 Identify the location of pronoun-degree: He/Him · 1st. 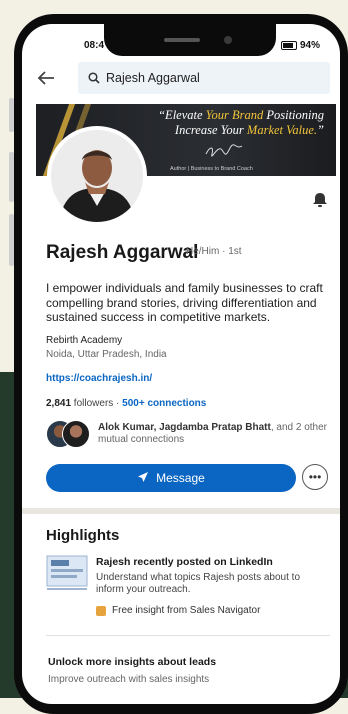
(214, 251).